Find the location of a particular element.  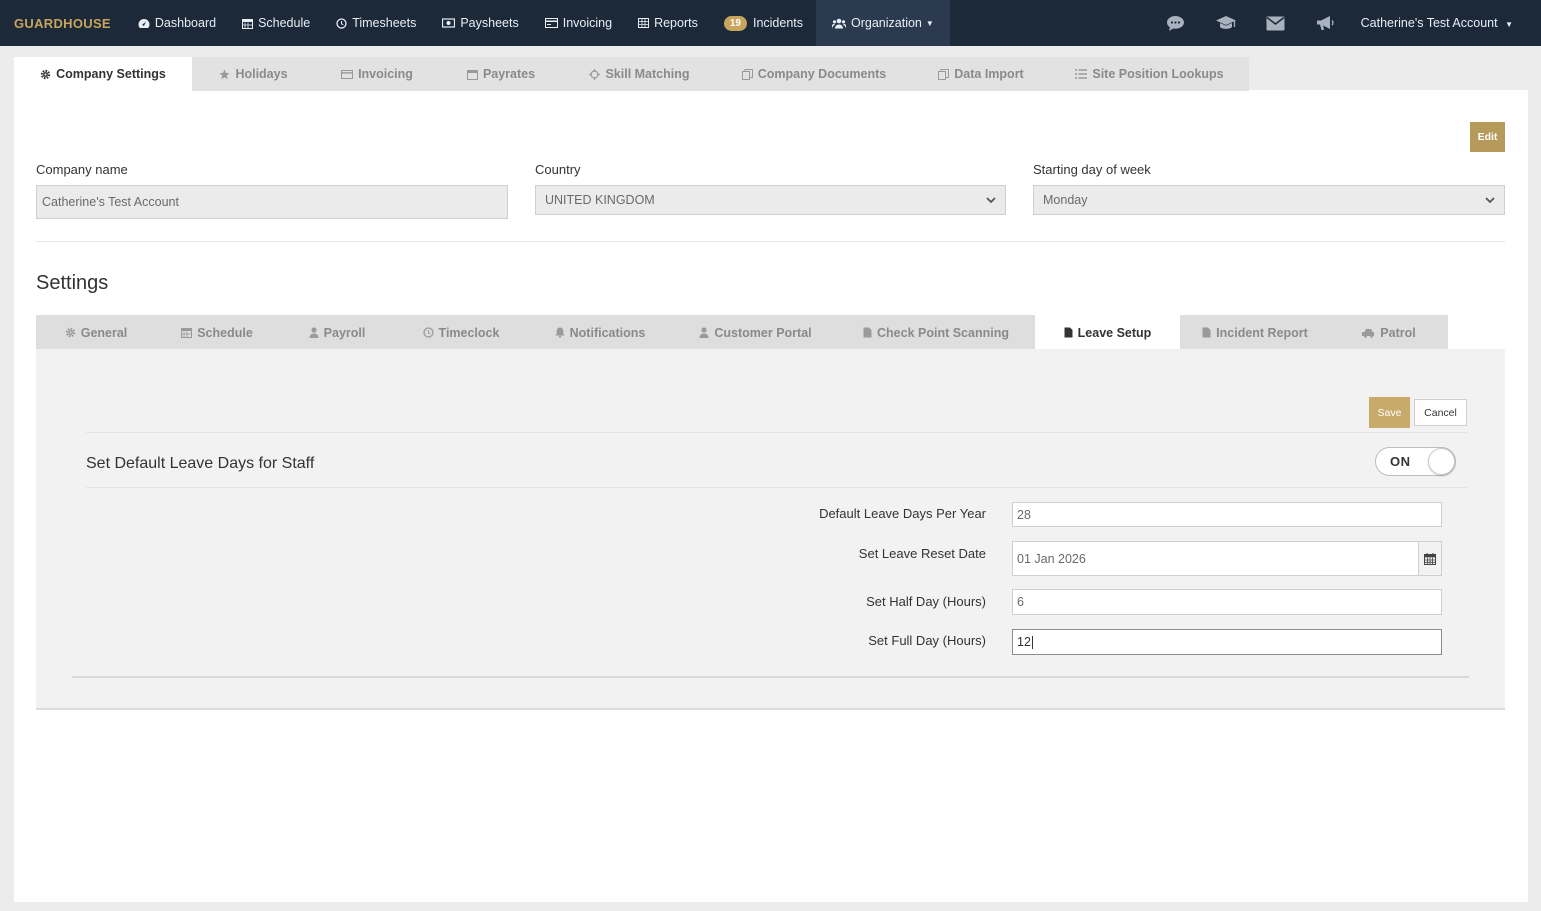

half-day-label: Set Half Day (Hours) is located at coordinates (926, 601).